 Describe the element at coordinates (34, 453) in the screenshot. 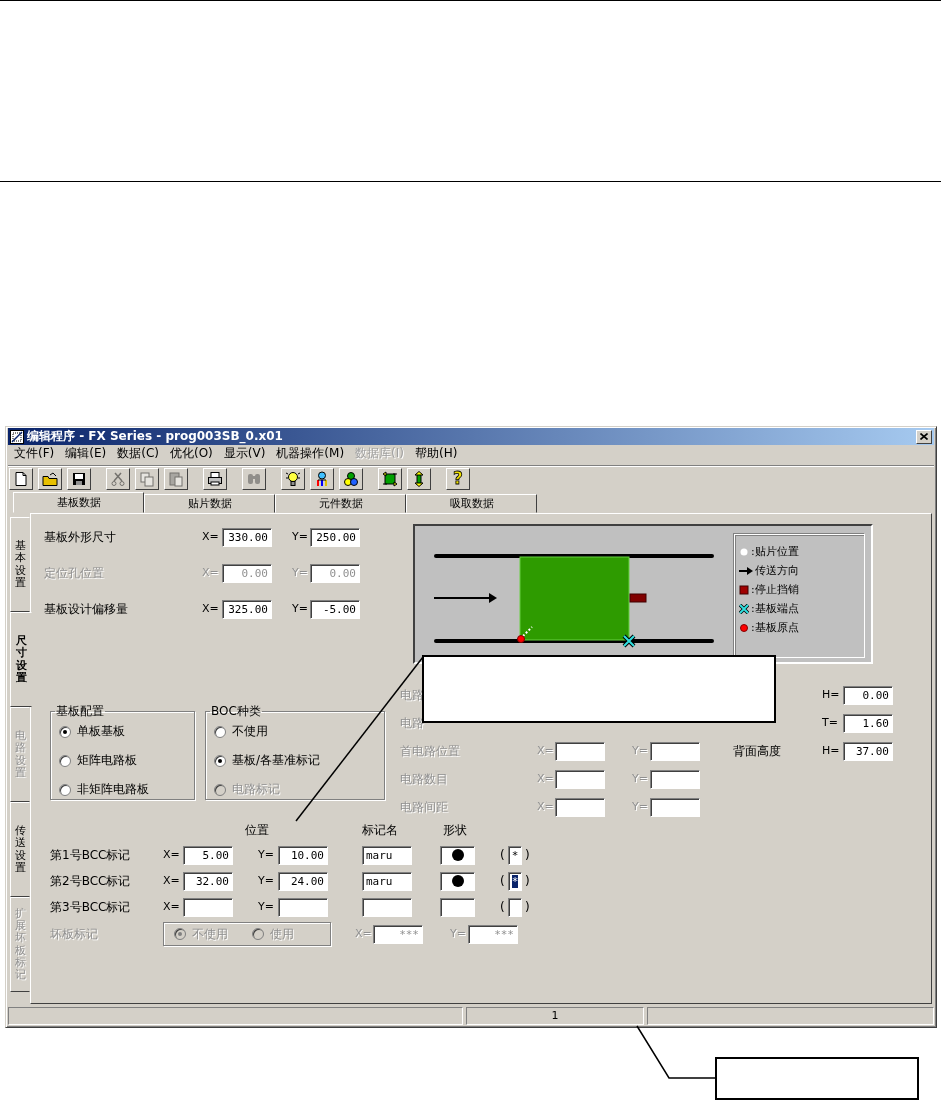

I see `menu-item: 文件(F)` at that location.